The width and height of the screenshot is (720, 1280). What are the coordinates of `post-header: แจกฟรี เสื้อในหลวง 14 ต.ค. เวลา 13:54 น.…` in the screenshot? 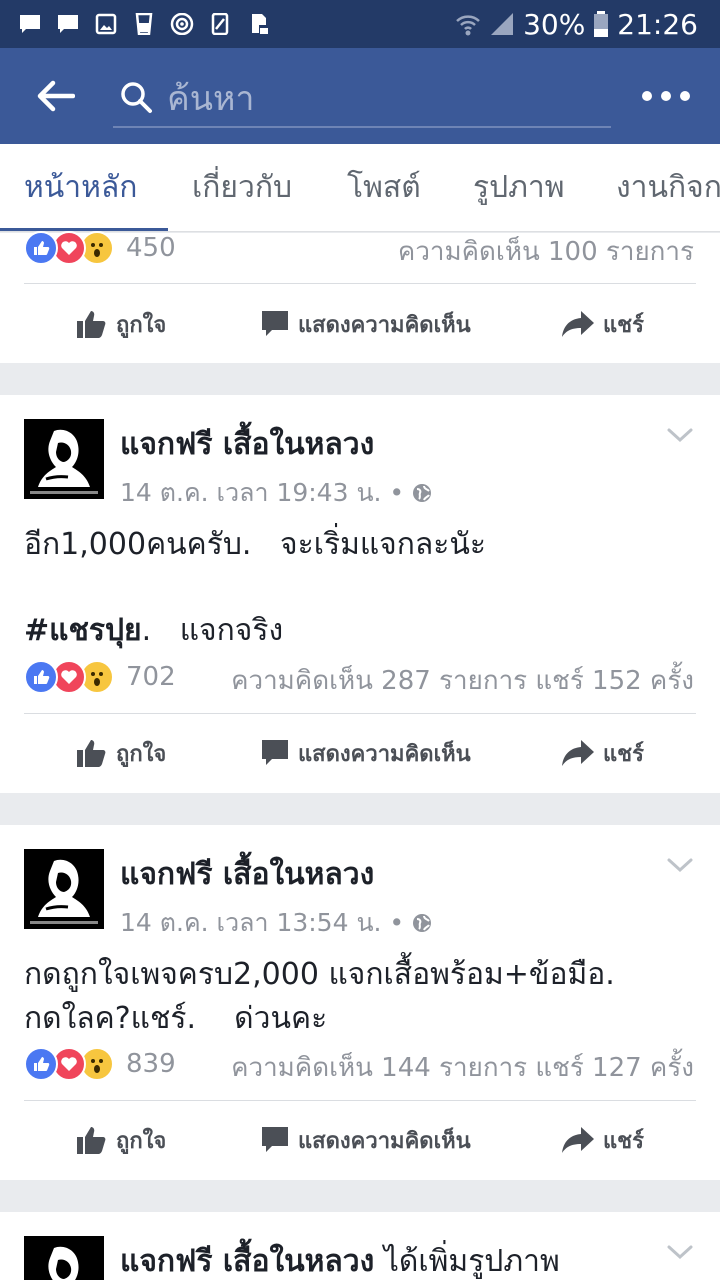 It's located at (360, 893).